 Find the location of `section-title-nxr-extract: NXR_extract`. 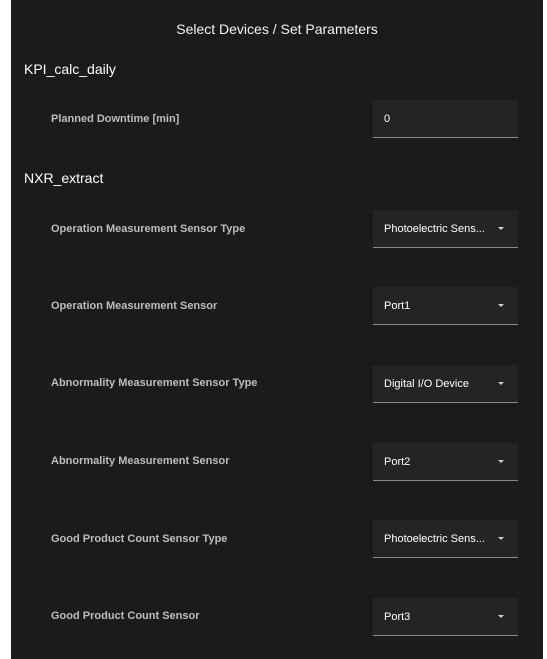

section-title-nxr-extract: NXR_extract is located at coordinates (64, 178).